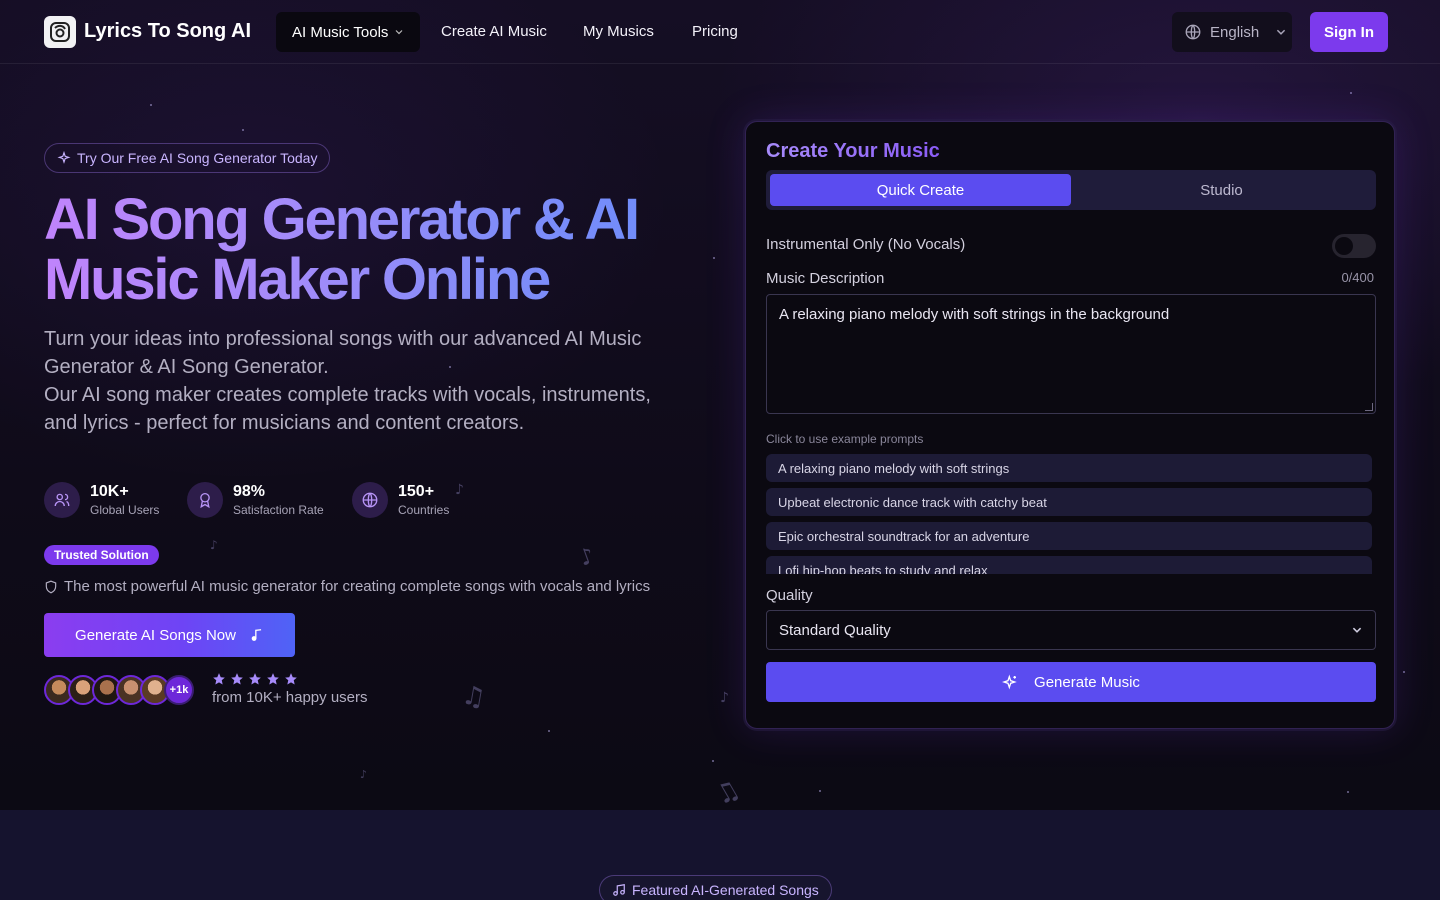 The image size is (1440, 900). I want to click on stat-global-users: 10K+ Global Users, so click(101, 500).